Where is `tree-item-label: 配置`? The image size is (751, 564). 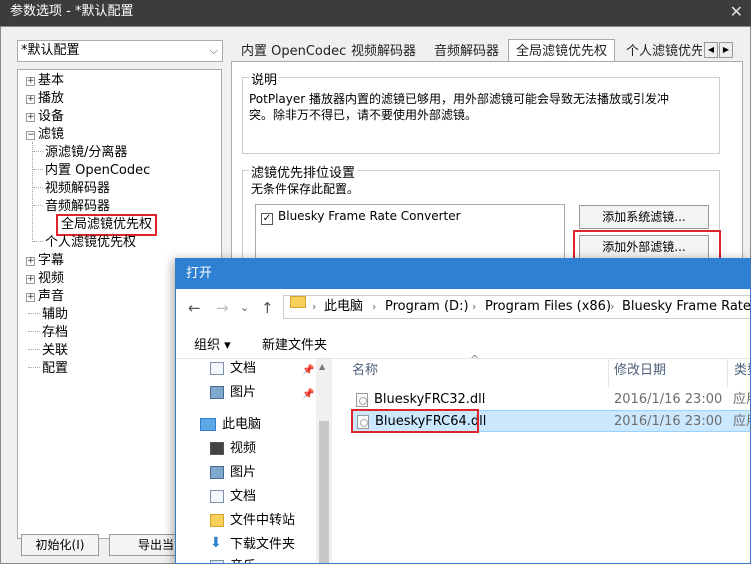
tree-item-label: 配置 is located at coordinates (55, 368).